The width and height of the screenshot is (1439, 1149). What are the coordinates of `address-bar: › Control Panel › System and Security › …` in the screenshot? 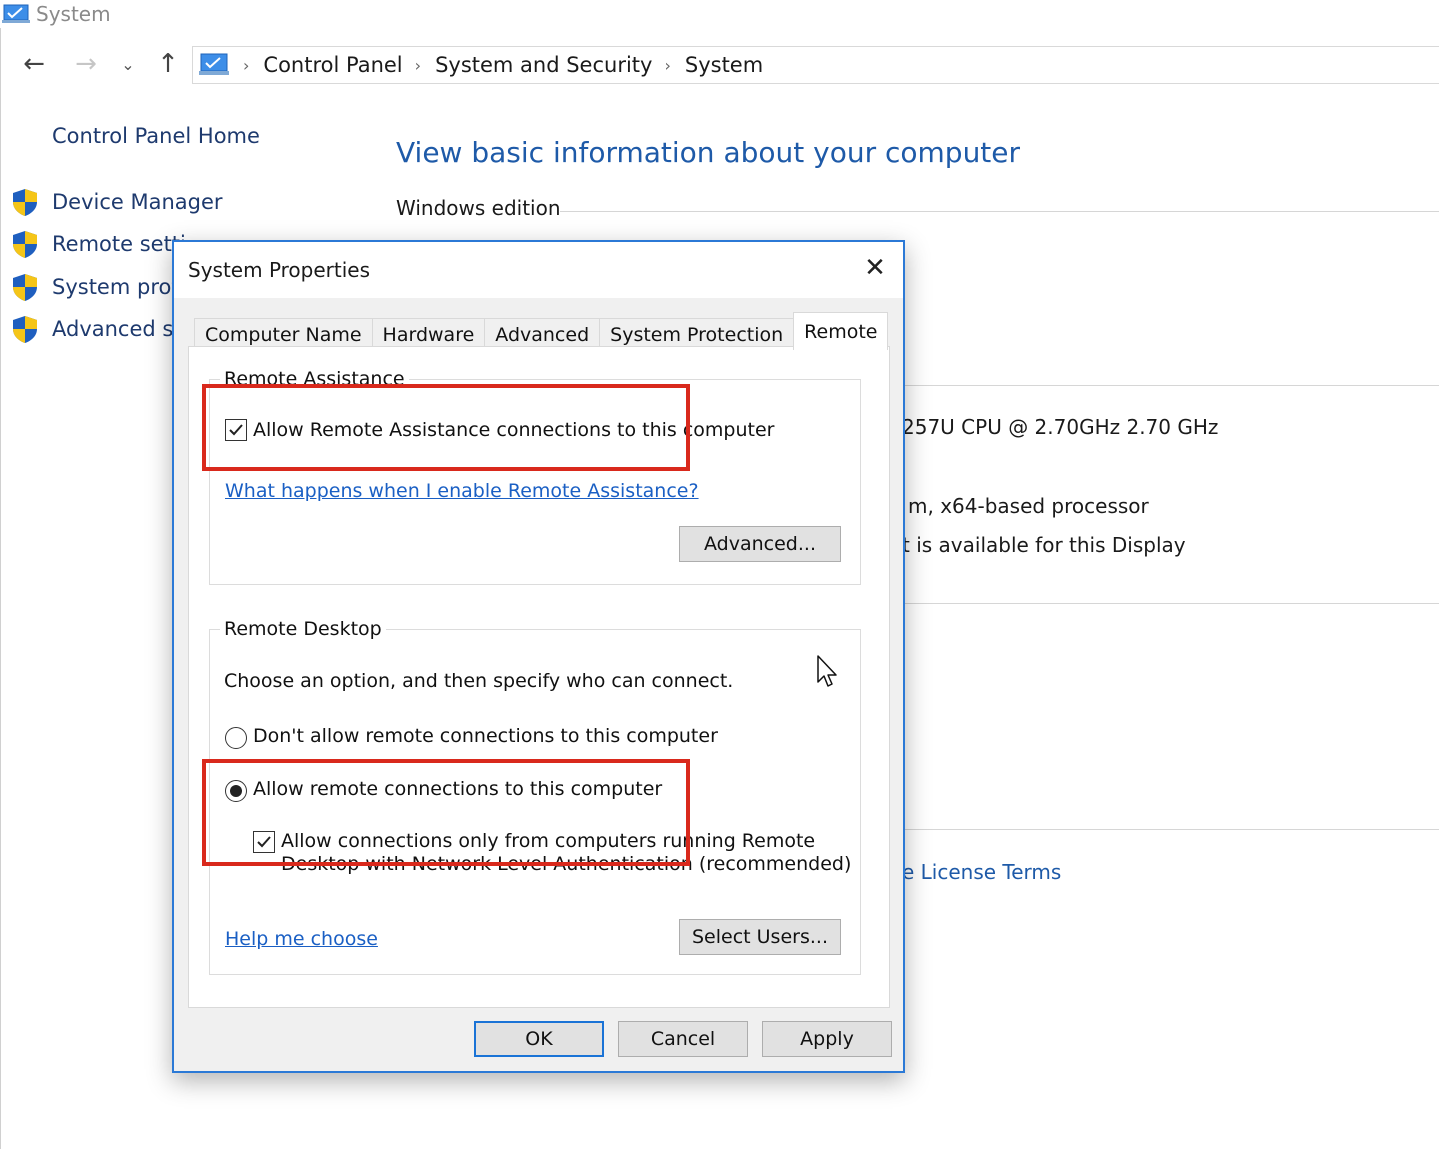 It's located at (815, 65).